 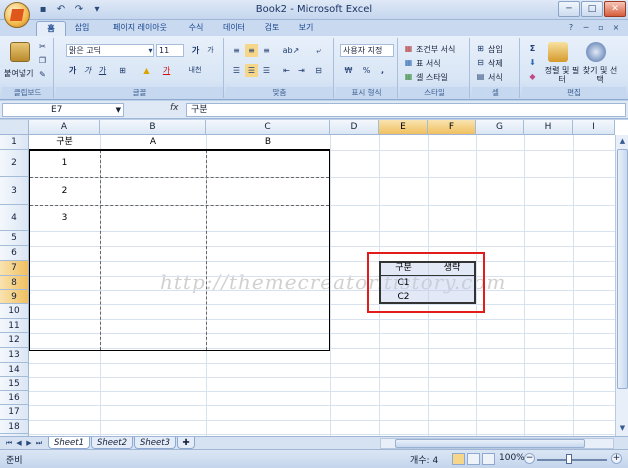 What do you see at coordinates (592, 9) in the screenshot?
I see `maximize-button: □` at bounding box center [592, 9].